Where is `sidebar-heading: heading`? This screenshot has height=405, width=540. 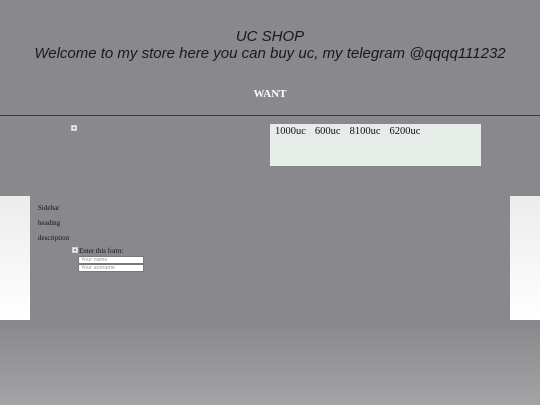
sidebar-heading: heading is located at coordinates (49, 223).